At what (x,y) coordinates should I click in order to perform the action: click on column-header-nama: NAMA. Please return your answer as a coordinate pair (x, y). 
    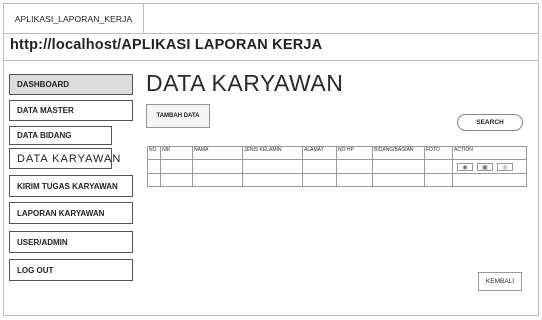
    Looking at the image, I should click on (217, 153).